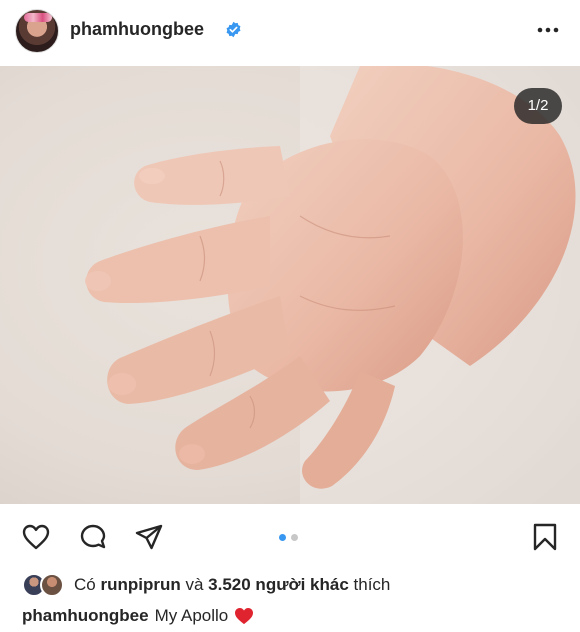 The image size is (580, 632). What do you see at coordinates (372, 584) in the screenshot?
I see `likes-suffix: thích` at bounding box center [372, 584].